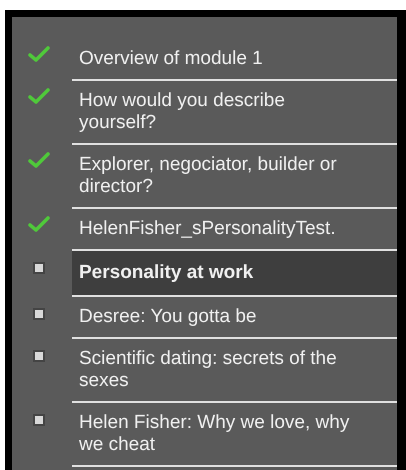 Image resolution: width=406 pixels, height=470 pixels. Describe the element at coordinates (234, 371) in the screenshot. I see `lesson-item: Scientific dating: secrets of the sexes` at that location.